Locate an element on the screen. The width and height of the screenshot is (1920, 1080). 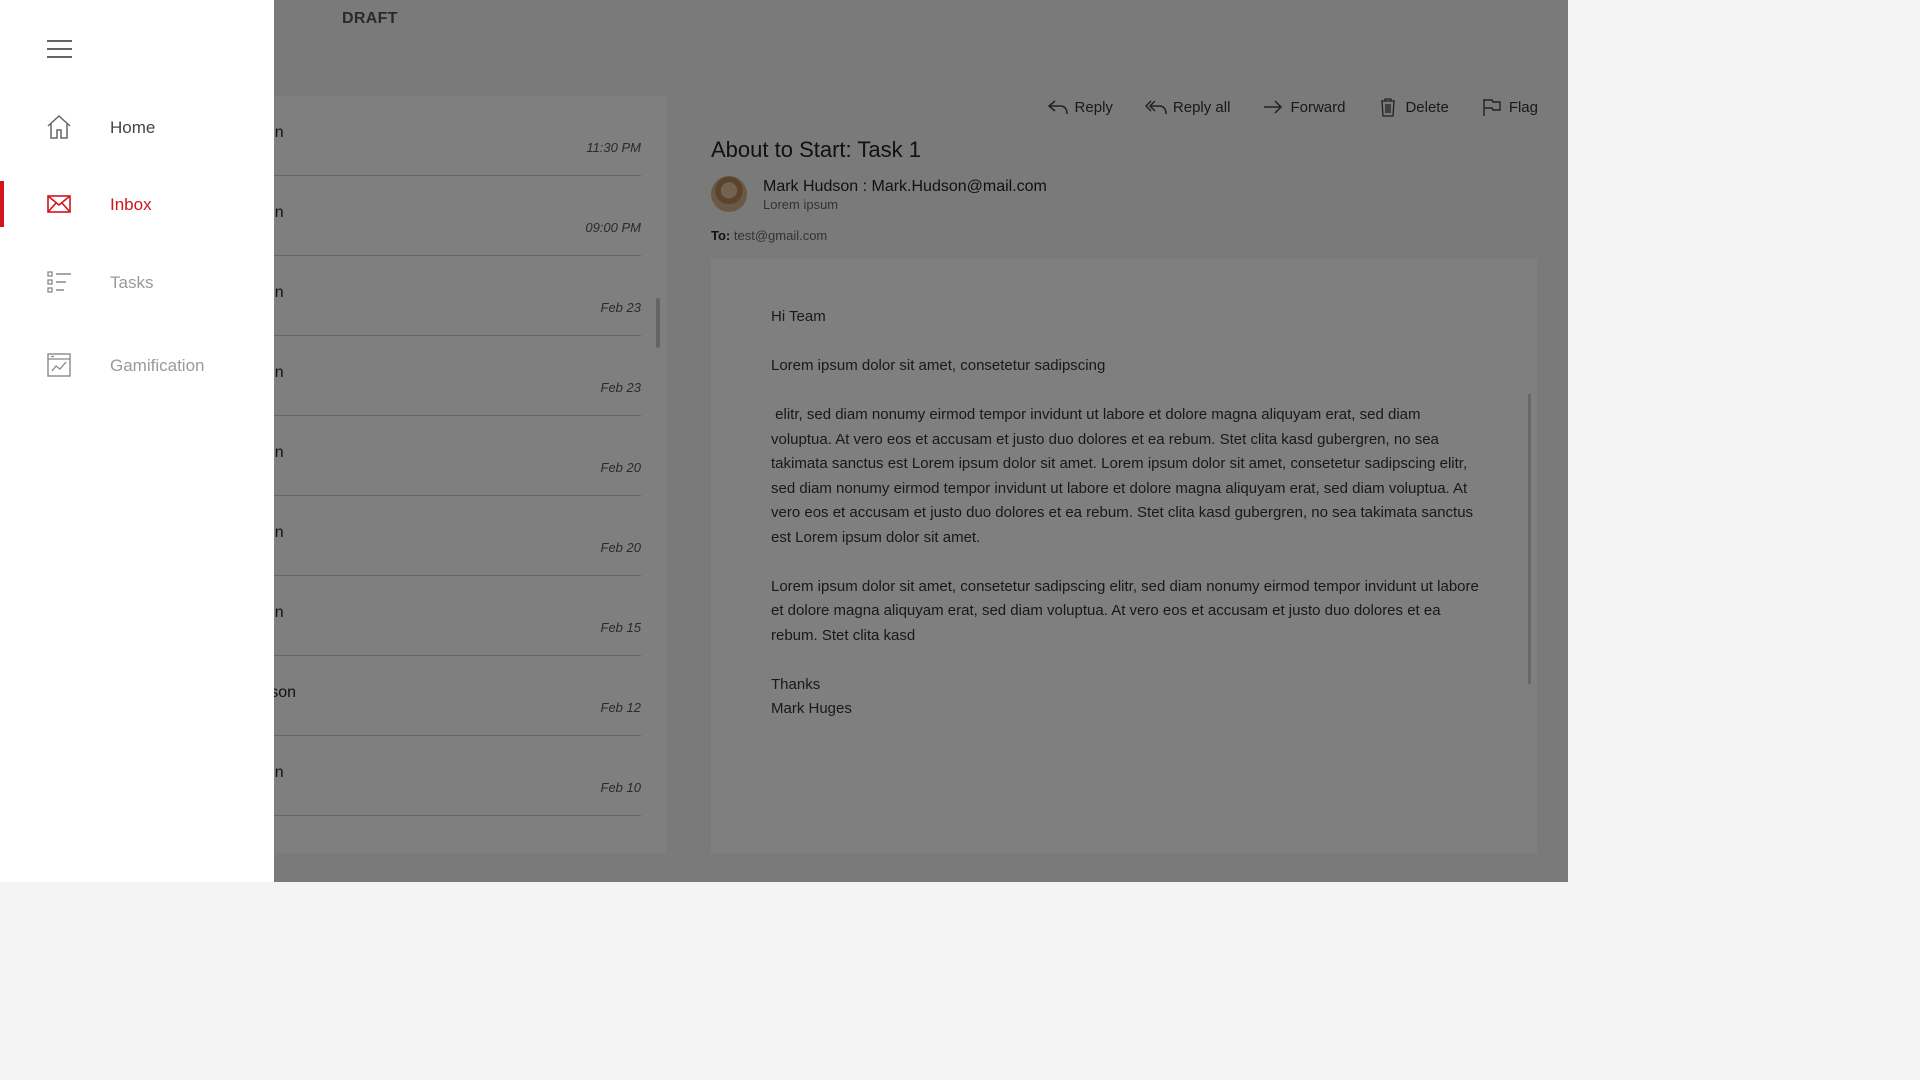
drawer-item-label: Tasks is located at coordinates (132, 282).